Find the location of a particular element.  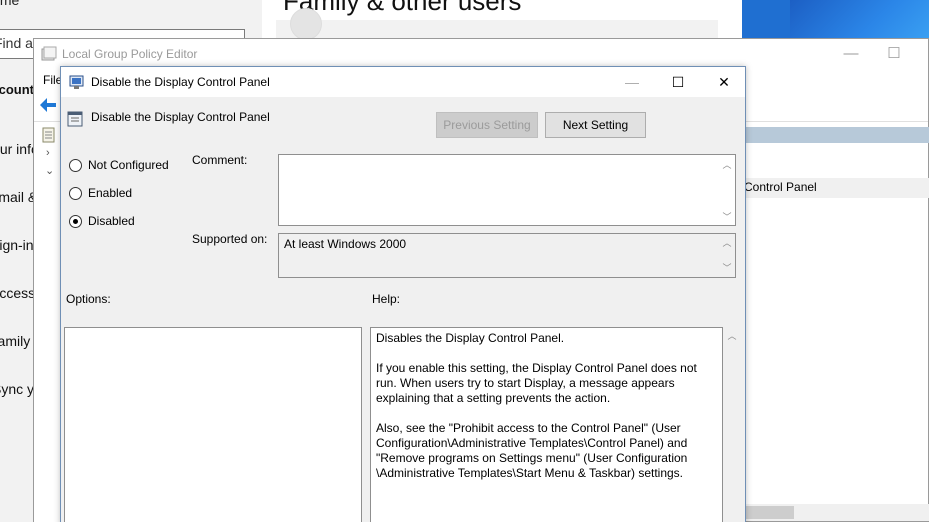

horizontal-scrollbar is located at coordinates (836, 512).